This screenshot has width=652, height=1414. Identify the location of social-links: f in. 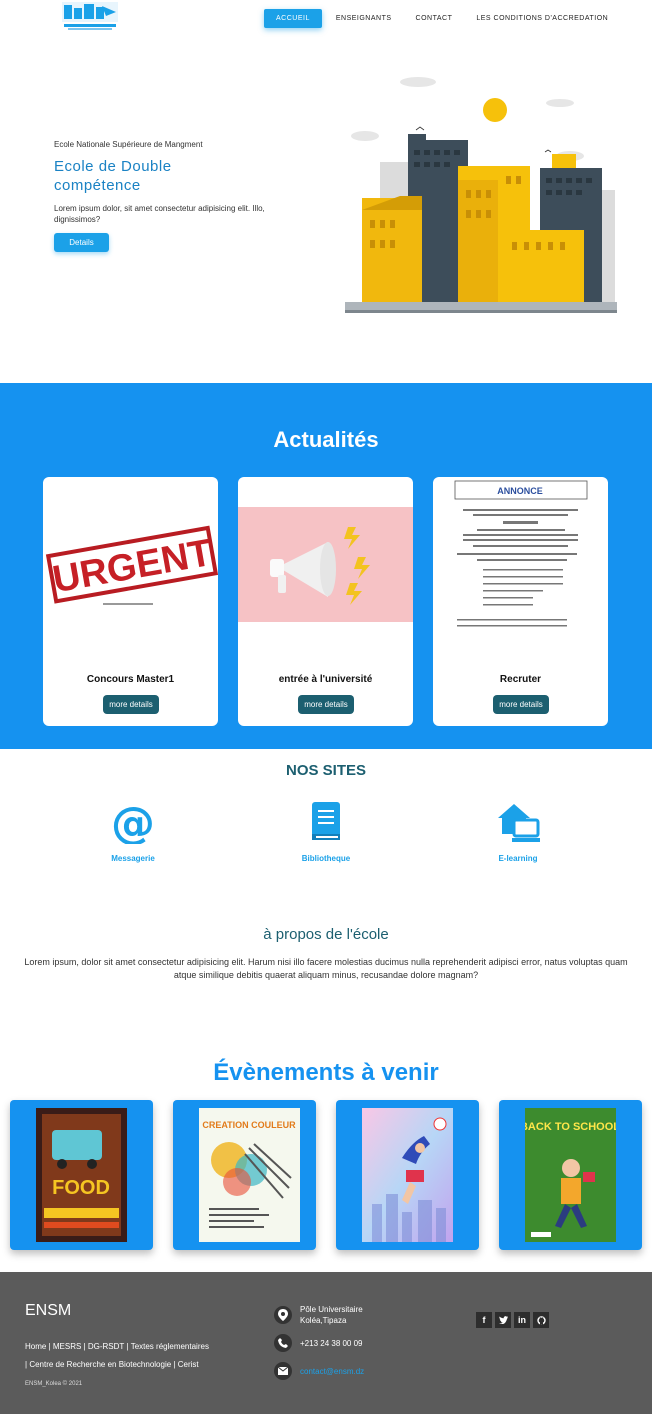
(512, 1320).